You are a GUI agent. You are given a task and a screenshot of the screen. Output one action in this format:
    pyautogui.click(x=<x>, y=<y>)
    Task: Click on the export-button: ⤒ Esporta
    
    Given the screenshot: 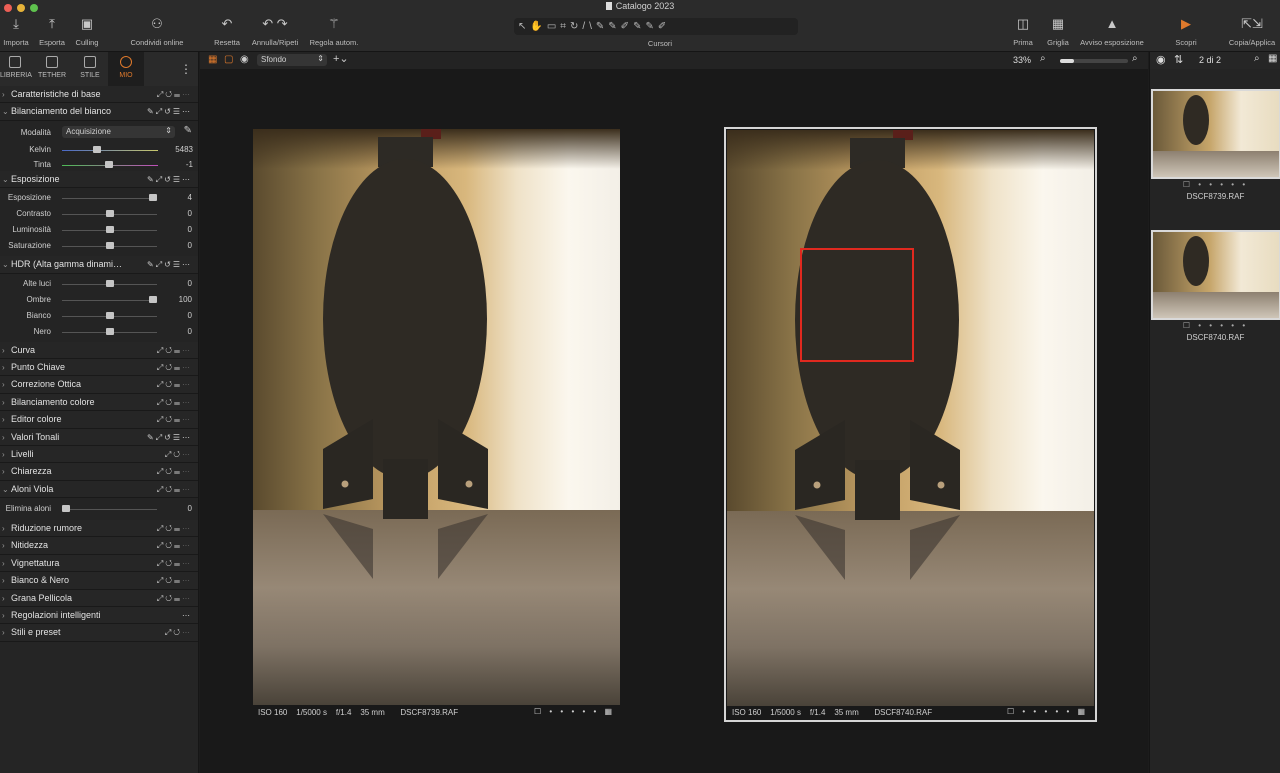 What is the action you would take?
    pyautogui.click(x=52, y=31)
    